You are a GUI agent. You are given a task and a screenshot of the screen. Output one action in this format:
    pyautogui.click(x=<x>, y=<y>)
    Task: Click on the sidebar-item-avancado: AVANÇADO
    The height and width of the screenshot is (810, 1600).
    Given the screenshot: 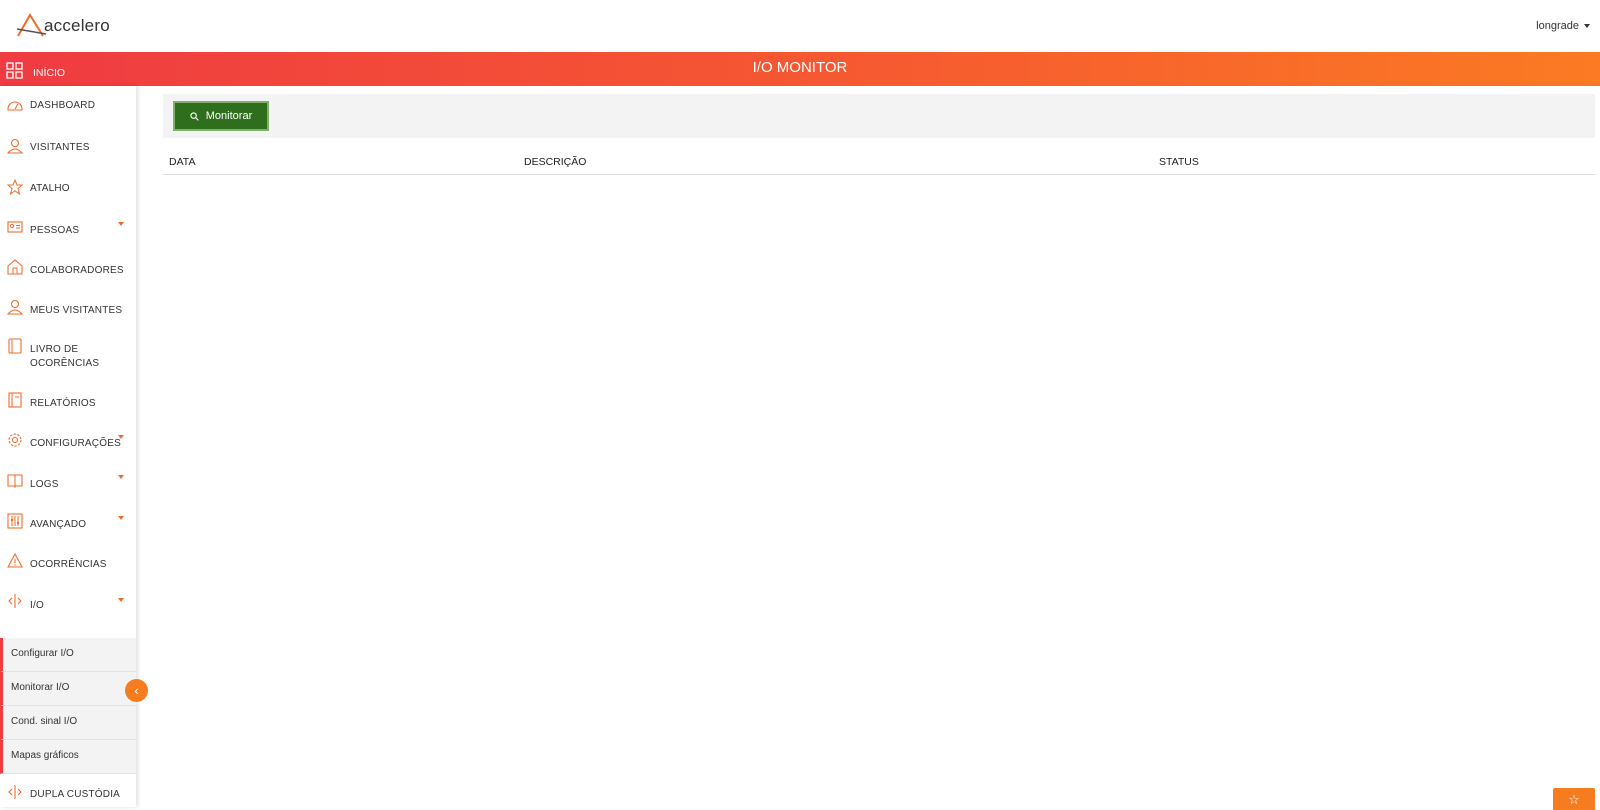 What is the action you would take?
    pyautogui.click(x=68, y=528)
    